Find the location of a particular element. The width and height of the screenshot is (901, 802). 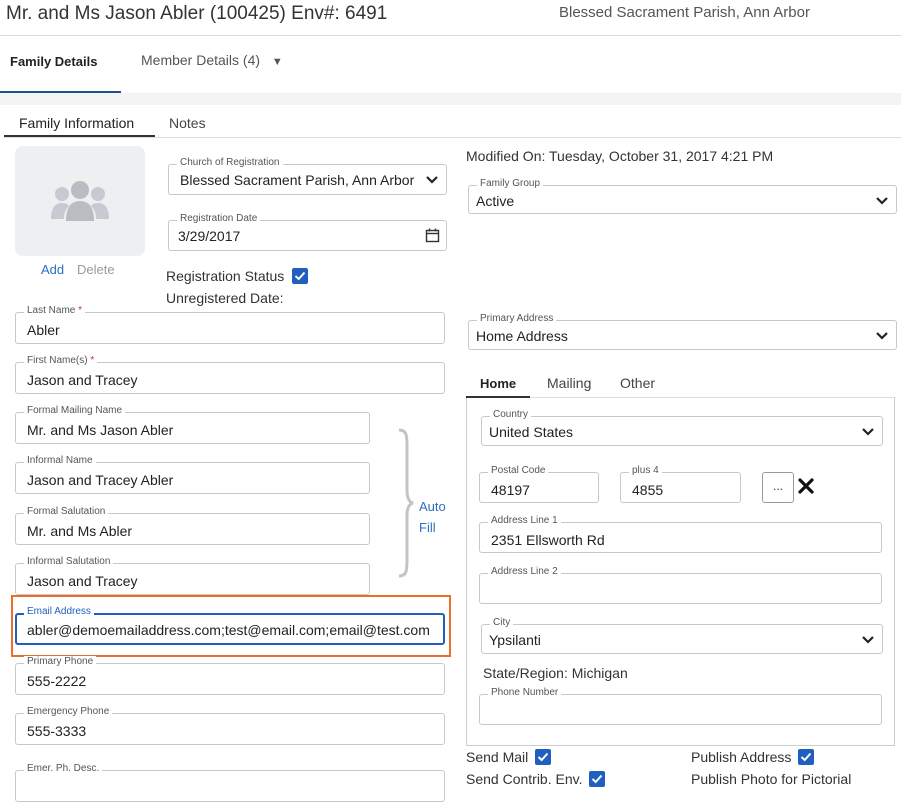

emergency-phone-desc-field: Emer. Ph. Desc. is located at coordinates (230, 782).